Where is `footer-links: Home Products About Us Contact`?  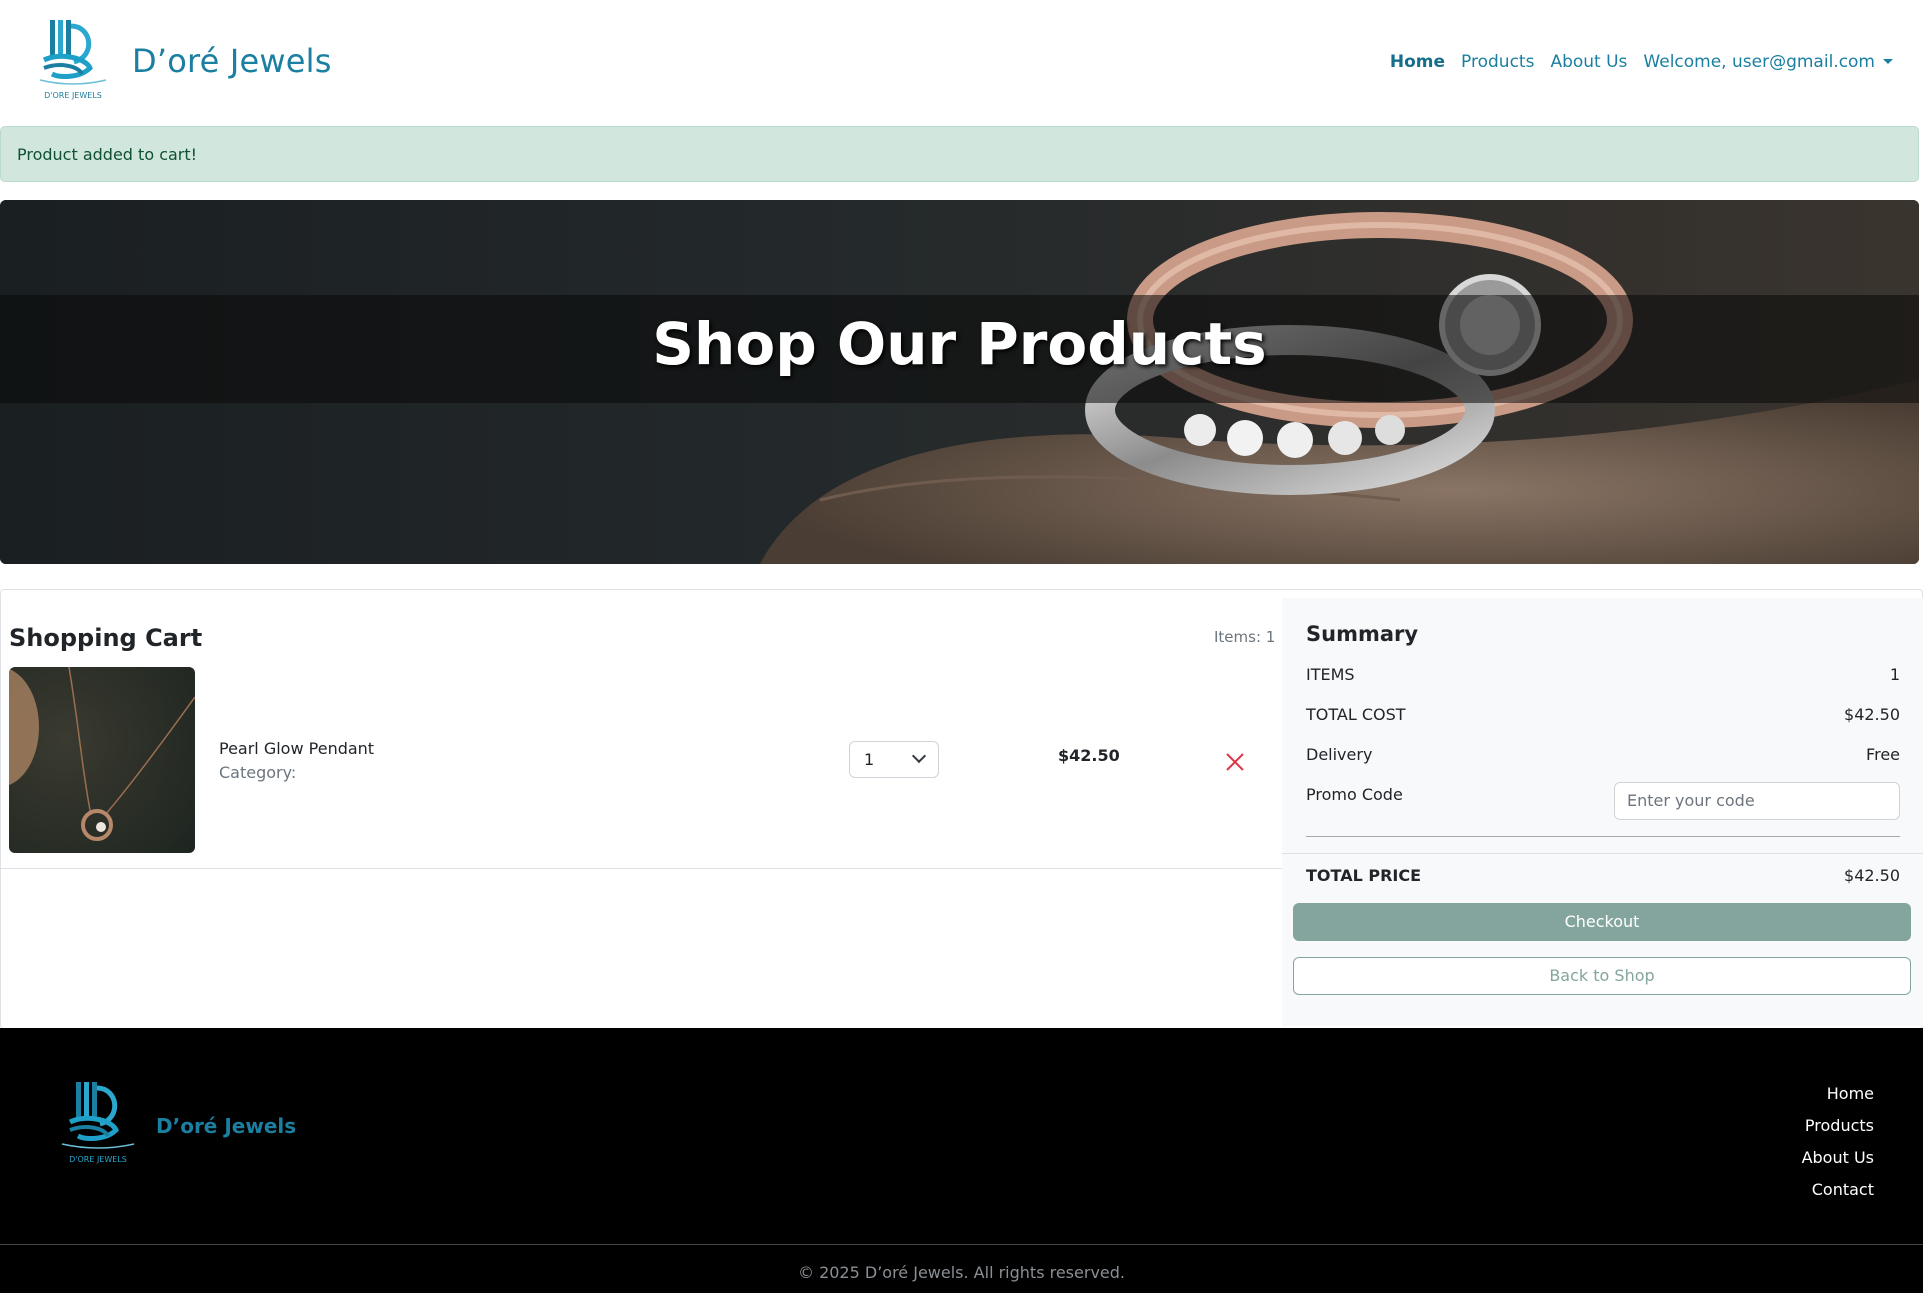
footer-links: Home Products About Us Contact is located at coordinates (1838, 1142).